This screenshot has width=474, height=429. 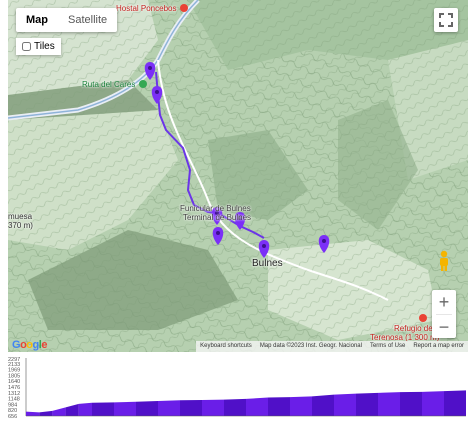 What do you see at coordinates (143, 84) in the screenshot?
I see `park-icon` at bounding box center [143, 84].